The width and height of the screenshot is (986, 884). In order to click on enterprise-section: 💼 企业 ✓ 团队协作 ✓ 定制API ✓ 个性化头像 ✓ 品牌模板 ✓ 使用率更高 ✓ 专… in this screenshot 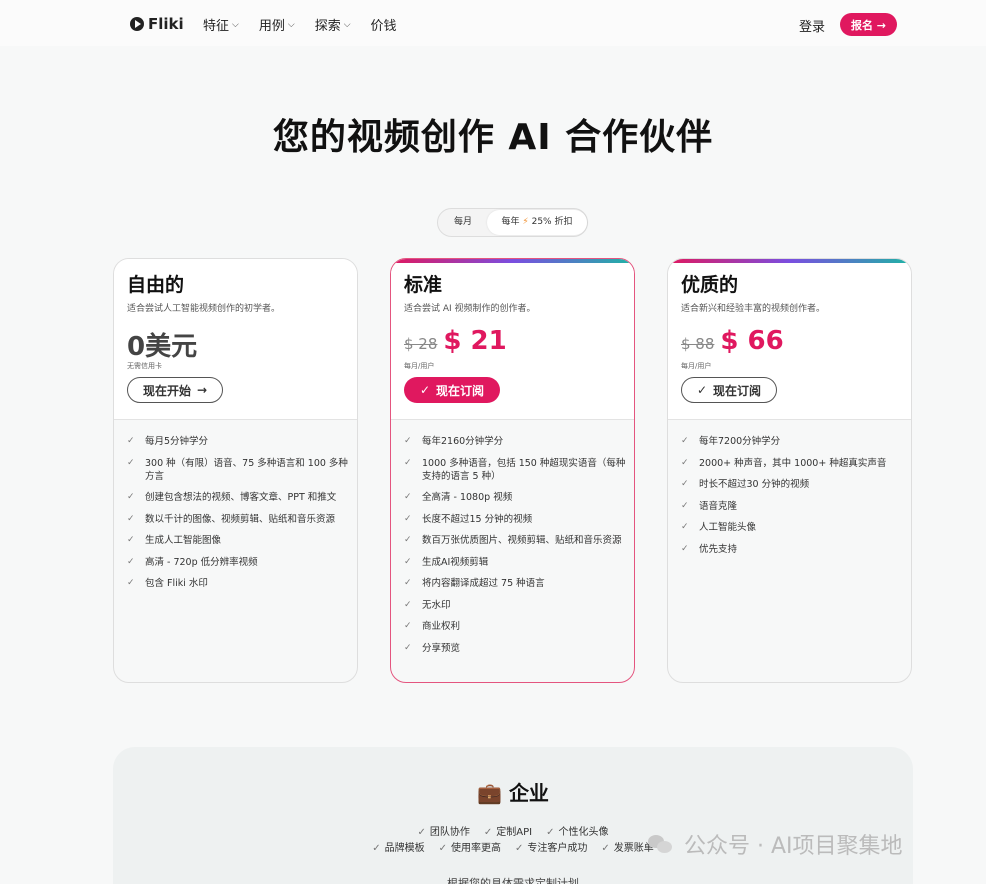, I will do `click(513, 815)`.